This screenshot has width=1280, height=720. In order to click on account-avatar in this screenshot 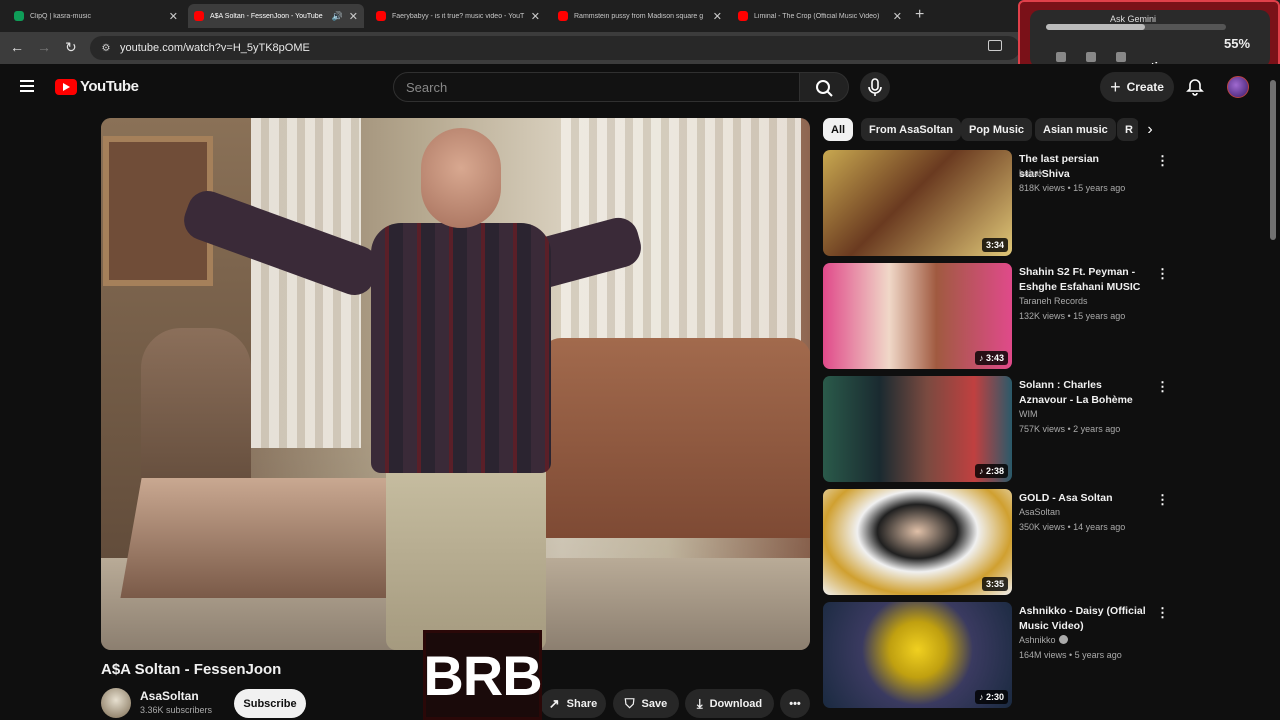, I will do `click(1238, 87)`.